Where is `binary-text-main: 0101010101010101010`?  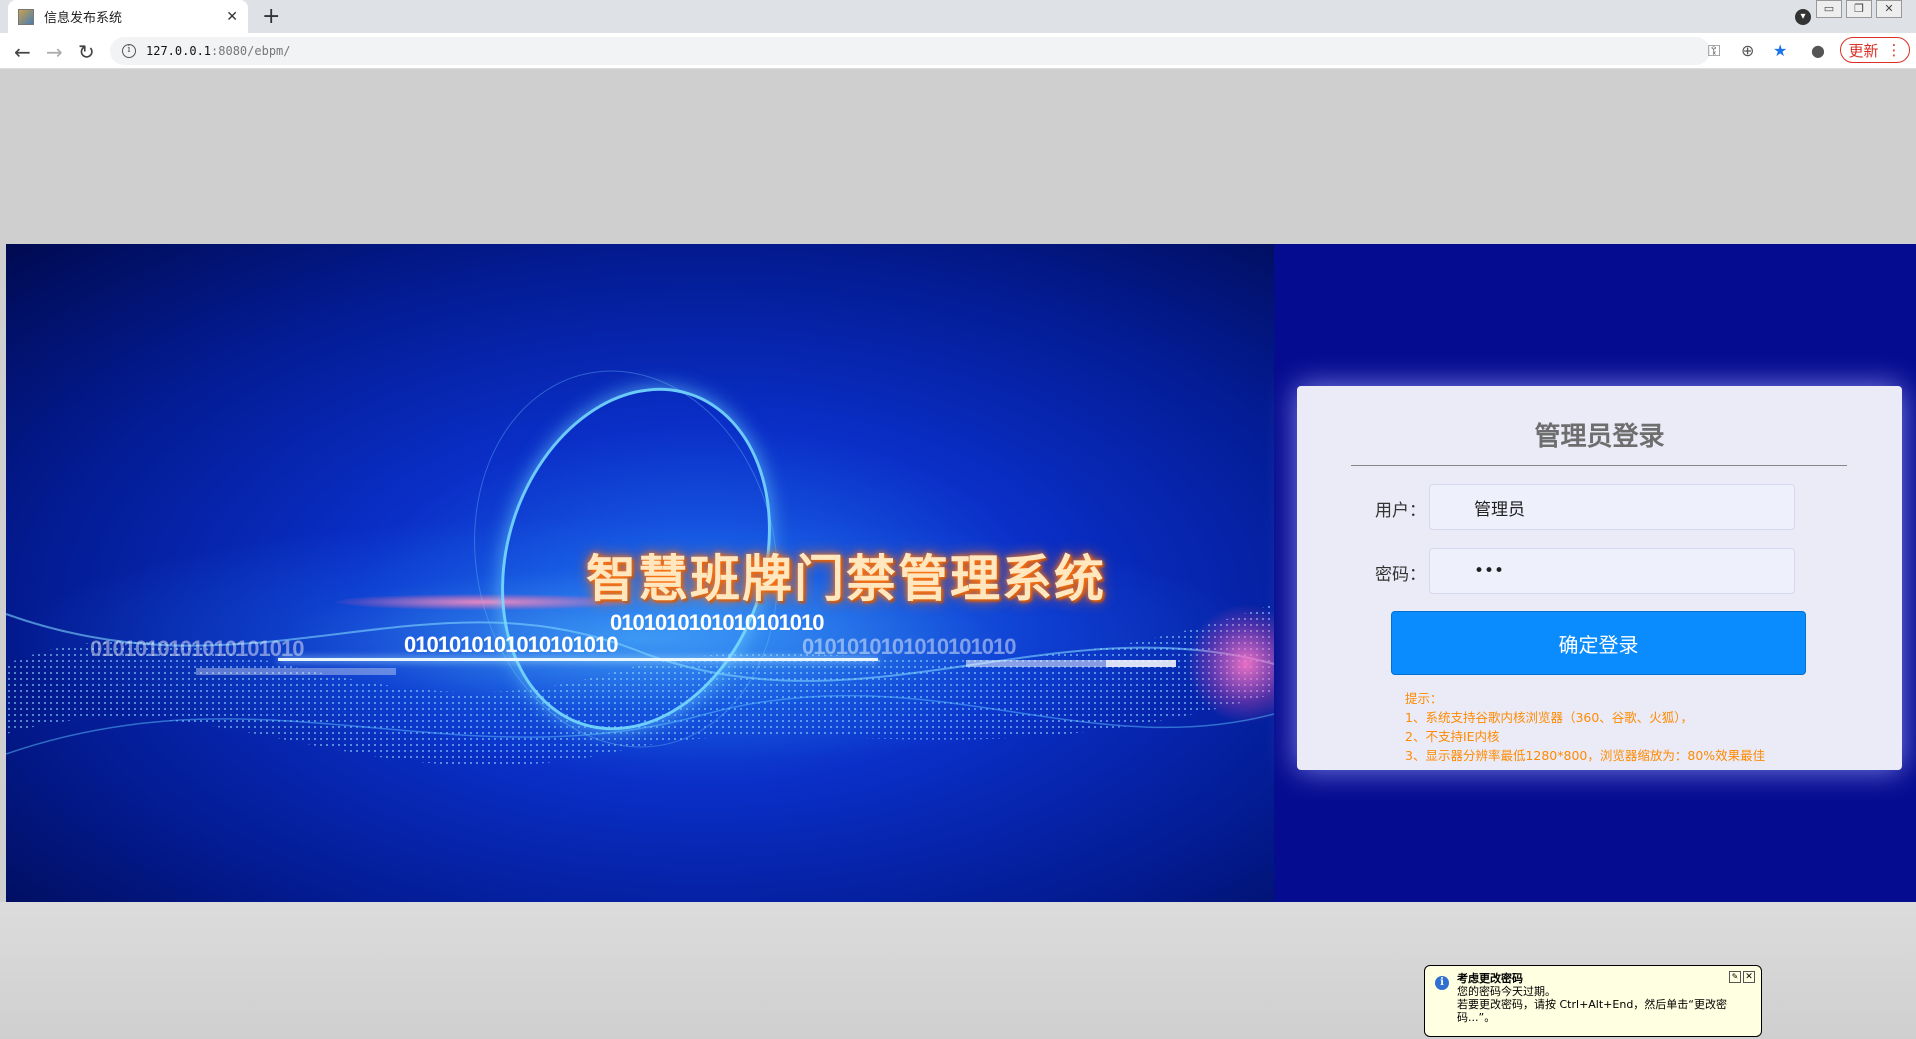 binary-text-main: 0101010101010101010 is located at coordinates (717, 622).